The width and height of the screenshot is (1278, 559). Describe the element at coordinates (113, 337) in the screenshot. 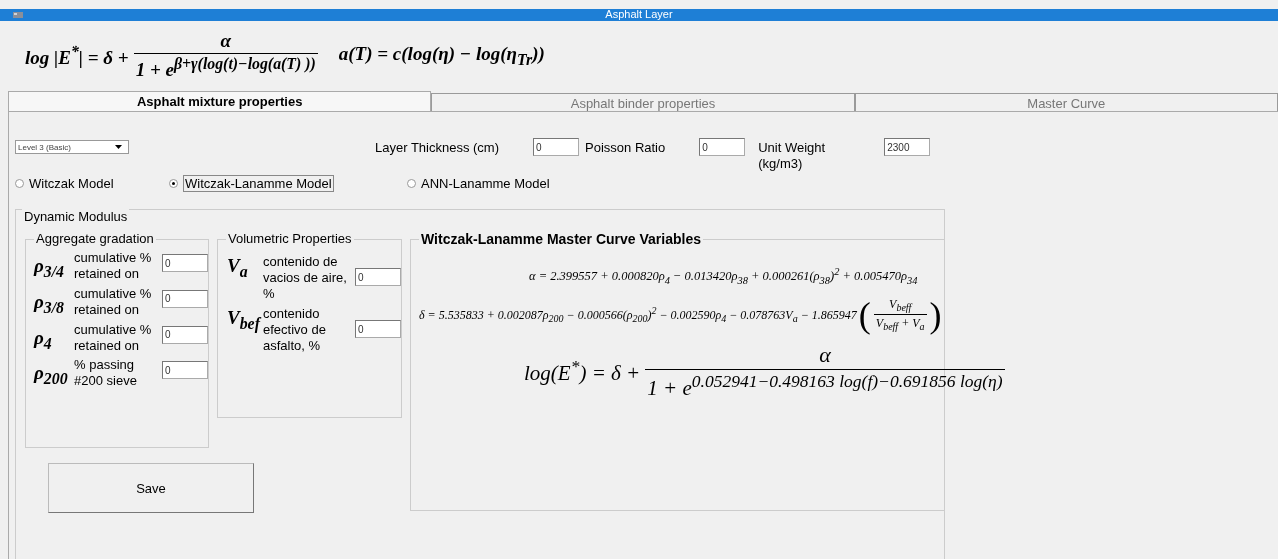

I see `field-label: cumulative % retained on` at that location.